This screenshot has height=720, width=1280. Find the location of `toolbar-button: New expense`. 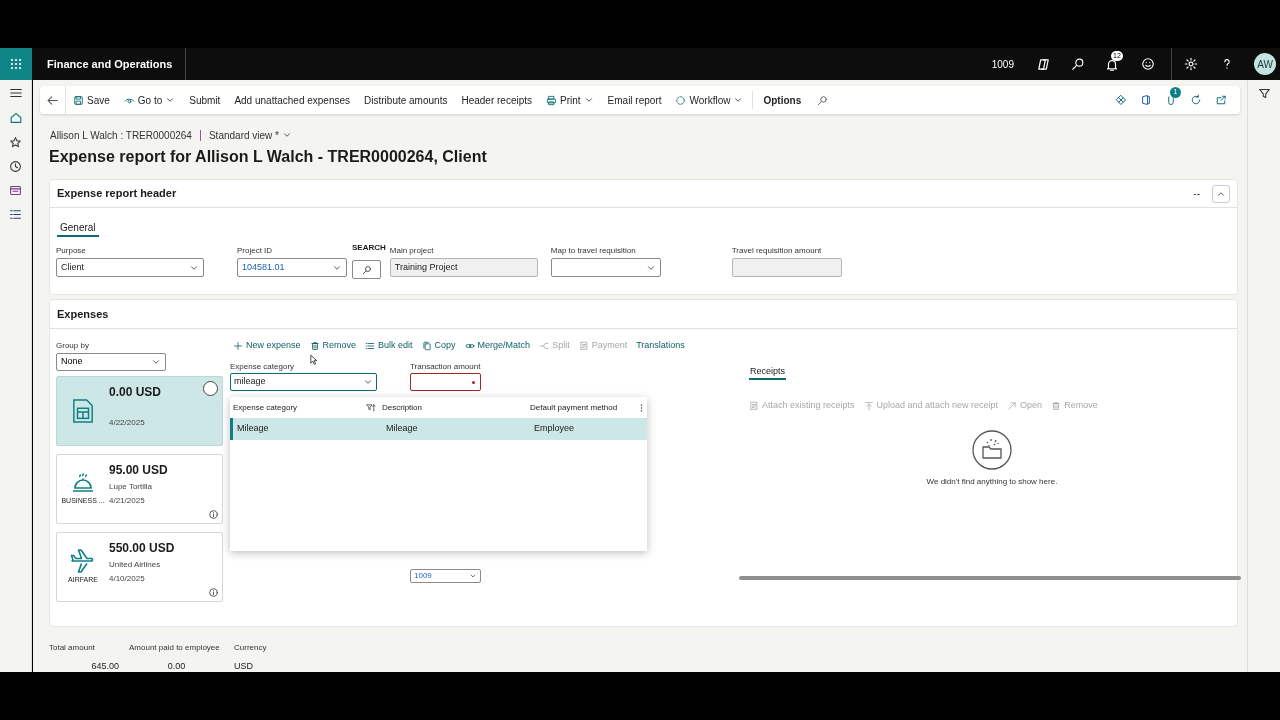

toolbar-button: New expense is located at coordinates (268, 346).